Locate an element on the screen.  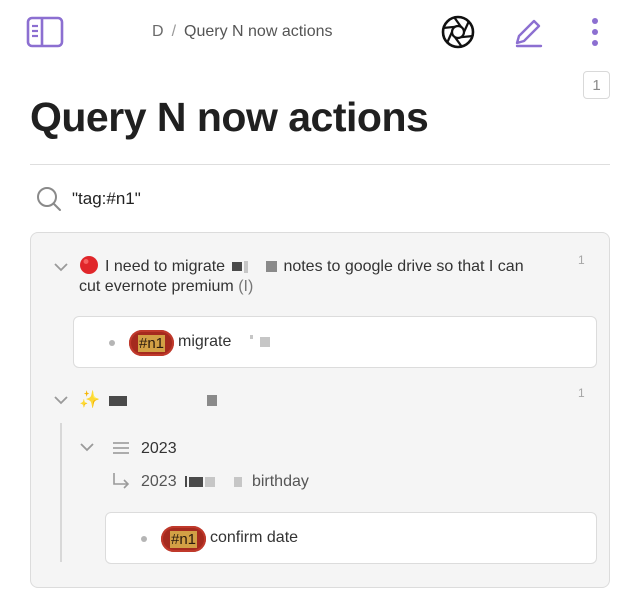
sidebar-toggle-button is located at coordinates (45, 32).